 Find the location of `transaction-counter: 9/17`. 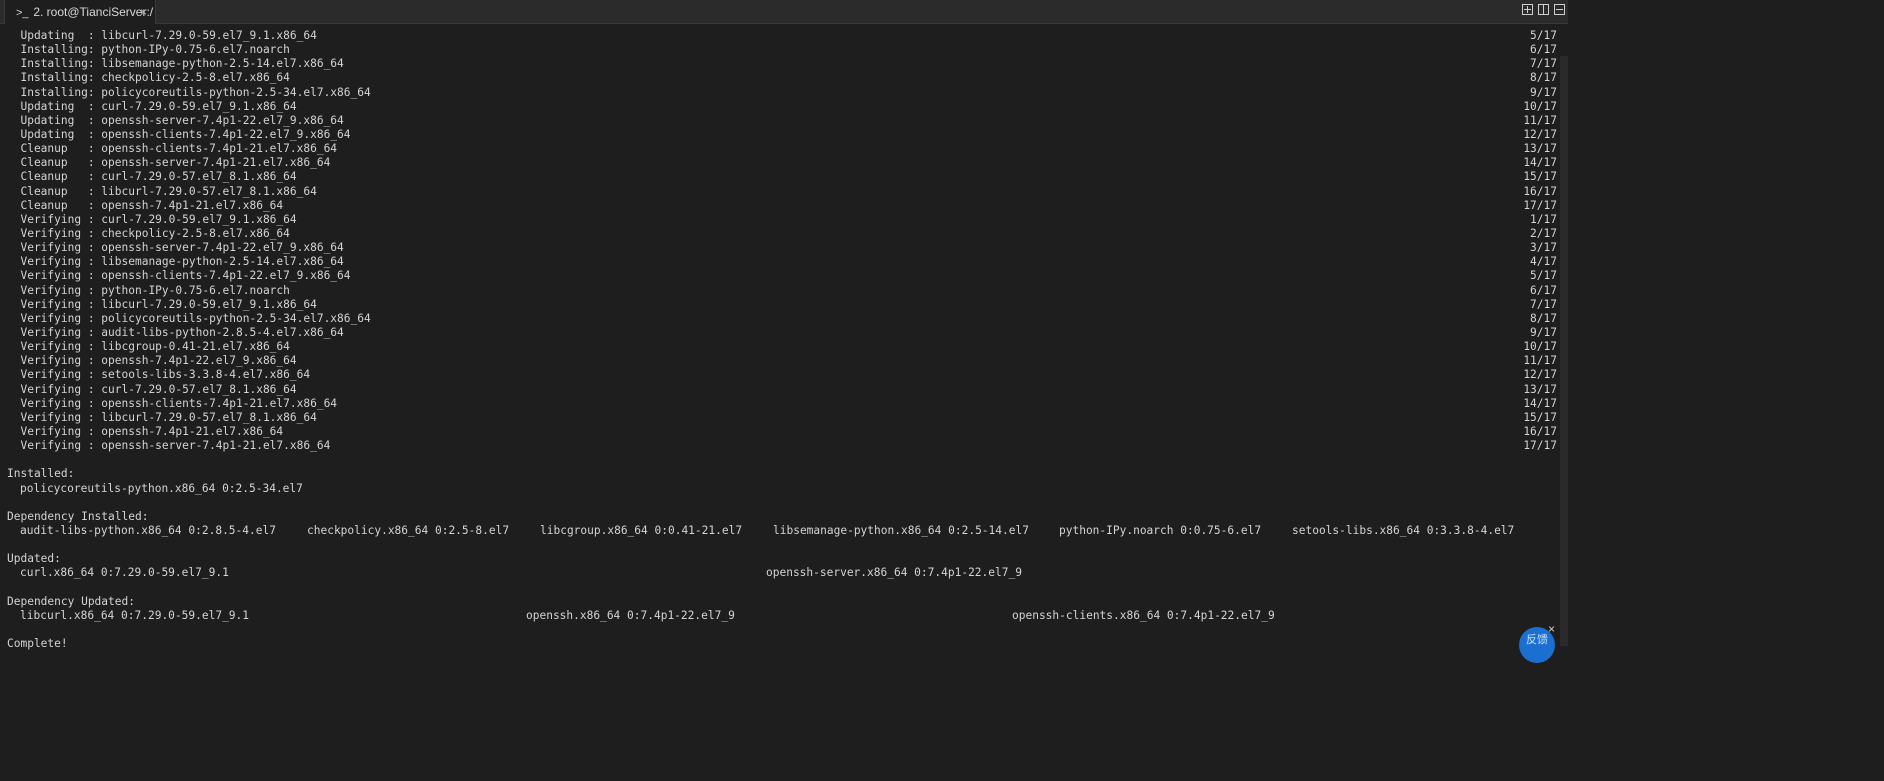

transaction-counter: 9/17 is located at coordinates (1543, 92).